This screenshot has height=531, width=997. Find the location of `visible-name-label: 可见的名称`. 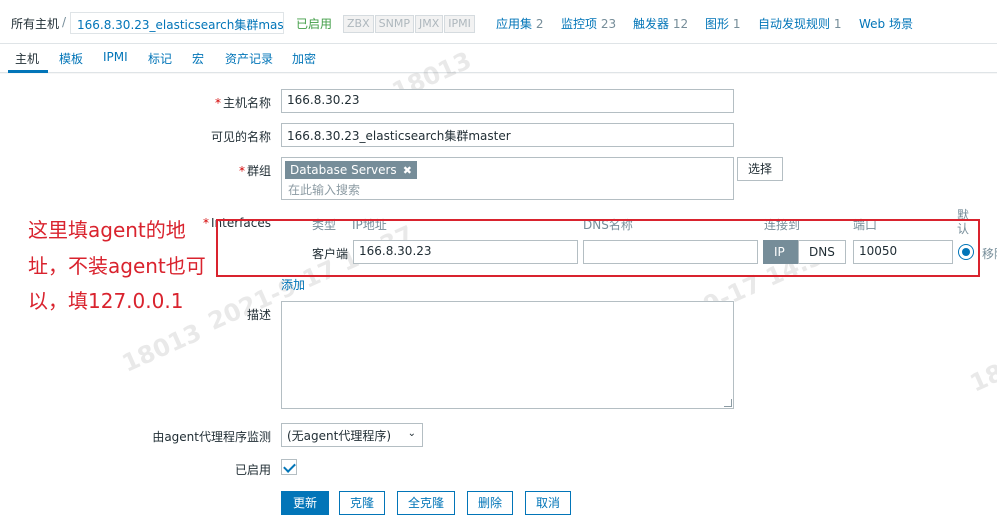

visible-name-label: 可见的名称 is located at coordinates (240, 137).